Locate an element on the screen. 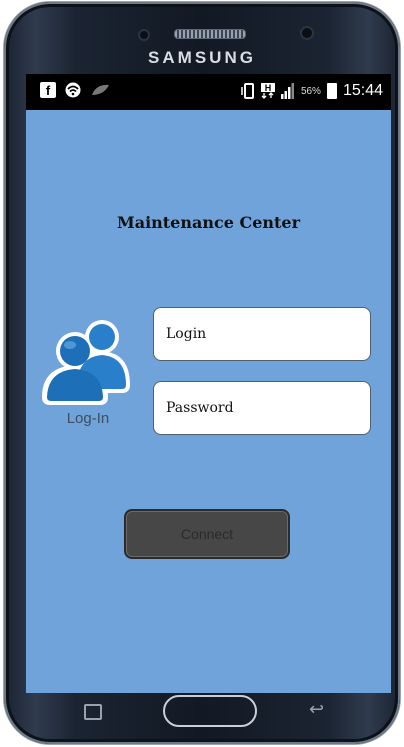 The height and width of the screenshot is (747, 404). status-bar: f H 56% 15:44 is located at coordinates (208, 92).